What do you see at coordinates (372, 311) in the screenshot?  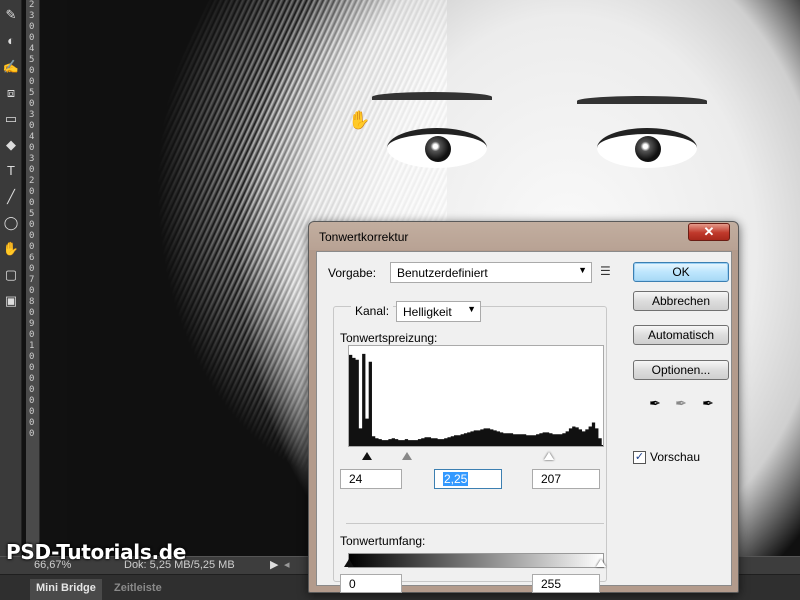 I see `channel-label: Kanal:` at bounding box center [372, 311].